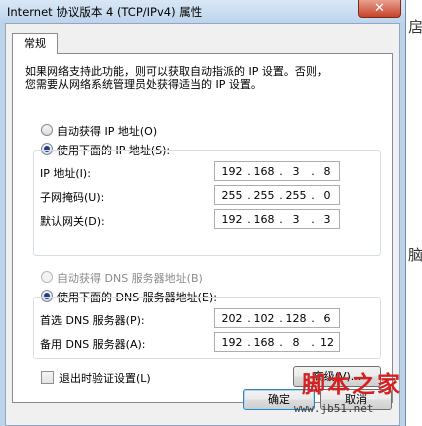 The height and width of the screenshot is (426, 422). What do you see at coordinates (264, 318) in the screenshot?
I see `octet: 102` at bounding box center [264, 318].